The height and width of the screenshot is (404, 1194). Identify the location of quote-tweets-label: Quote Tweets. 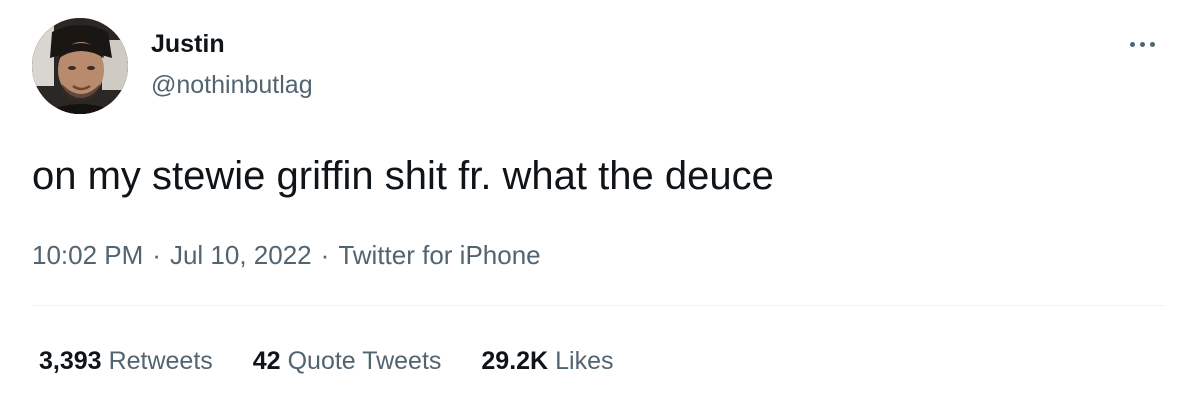
(364, 361).